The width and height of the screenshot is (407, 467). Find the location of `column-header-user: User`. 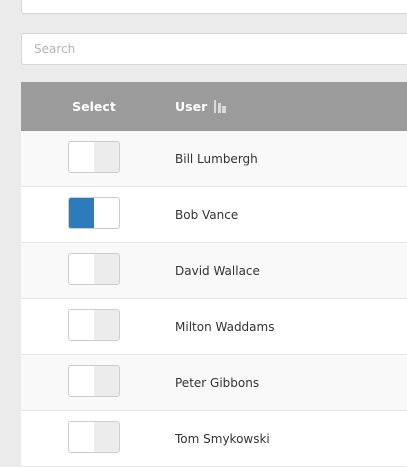

column-header-user: User is located at coordinates (201, 106).